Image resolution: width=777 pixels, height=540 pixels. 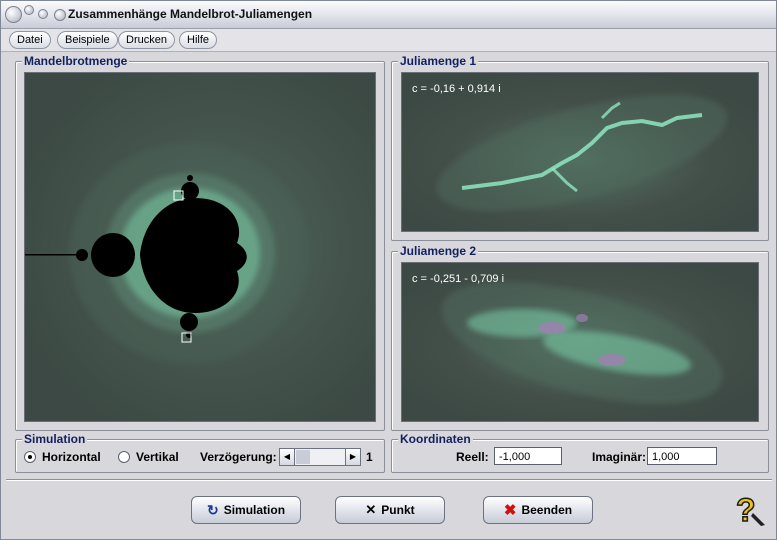 I want to click on simulation-button: ↻ Simulation, so click(x=246, y=510).